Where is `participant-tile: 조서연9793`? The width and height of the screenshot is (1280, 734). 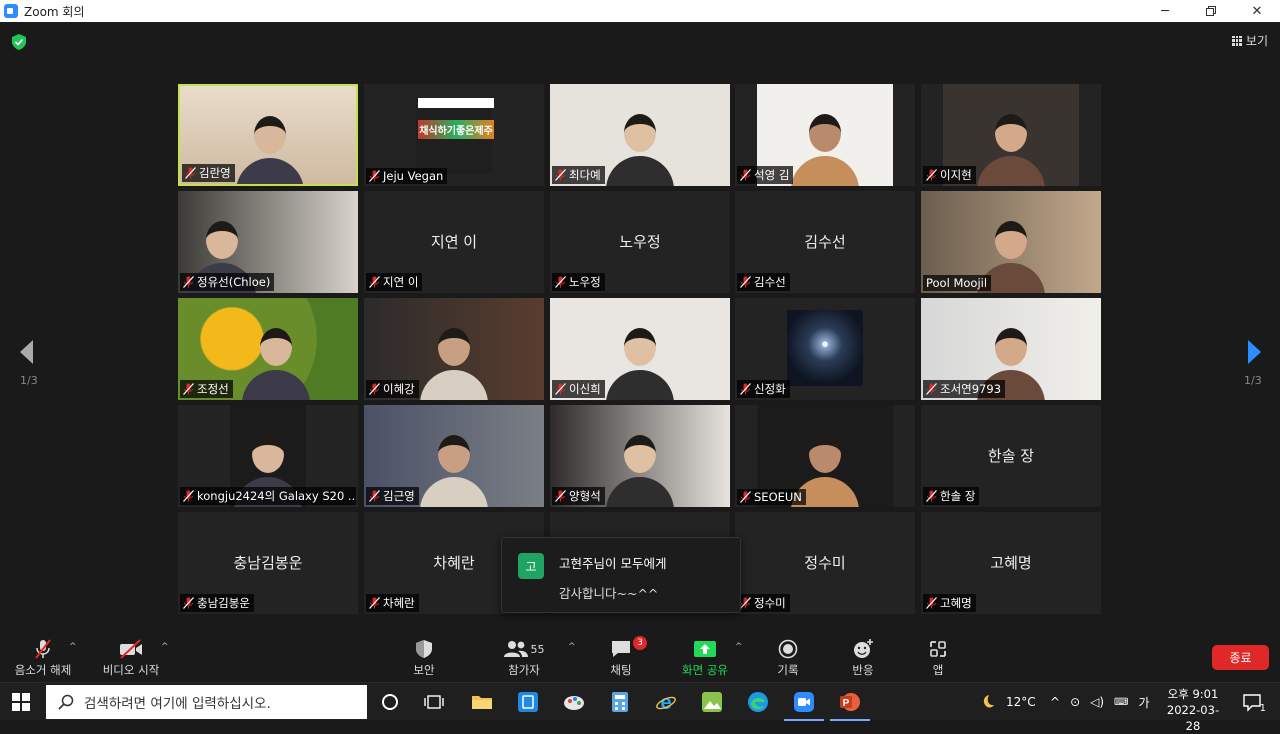 participant-tile: 조서연9793 is located at coordinates (1011, 349).